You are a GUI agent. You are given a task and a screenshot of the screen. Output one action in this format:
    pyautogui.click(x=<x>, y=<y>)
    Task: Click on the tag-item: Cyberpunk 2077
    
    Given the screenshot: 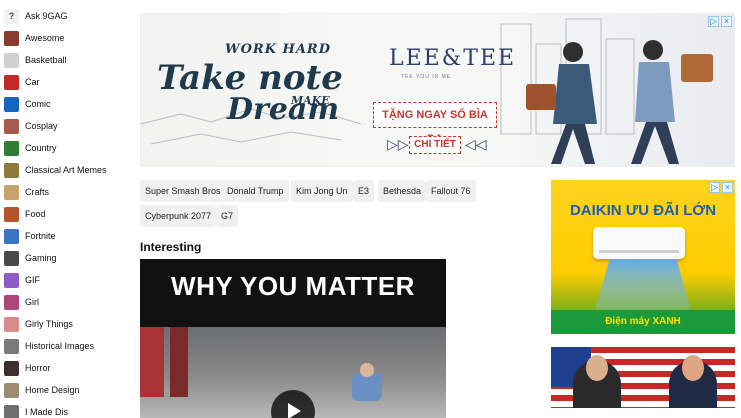 What is the action you would take?
    pyautogui.click(x=178, y=216)
    